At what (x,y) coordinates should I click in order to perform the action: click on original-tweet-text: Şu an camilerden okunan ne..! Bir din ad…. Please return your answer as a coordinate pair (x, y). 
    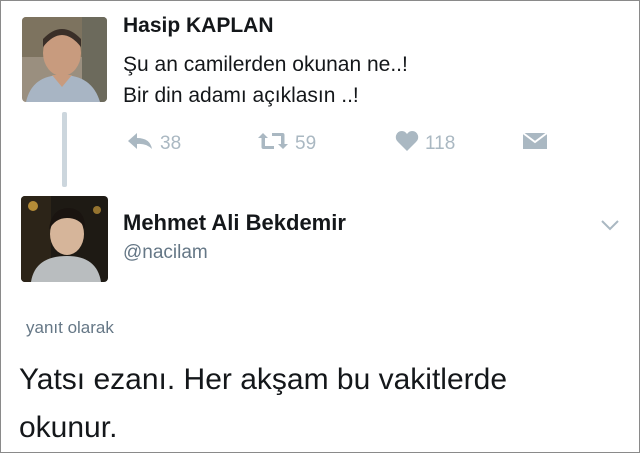
    Looking at the image, I should click on (265, 80).